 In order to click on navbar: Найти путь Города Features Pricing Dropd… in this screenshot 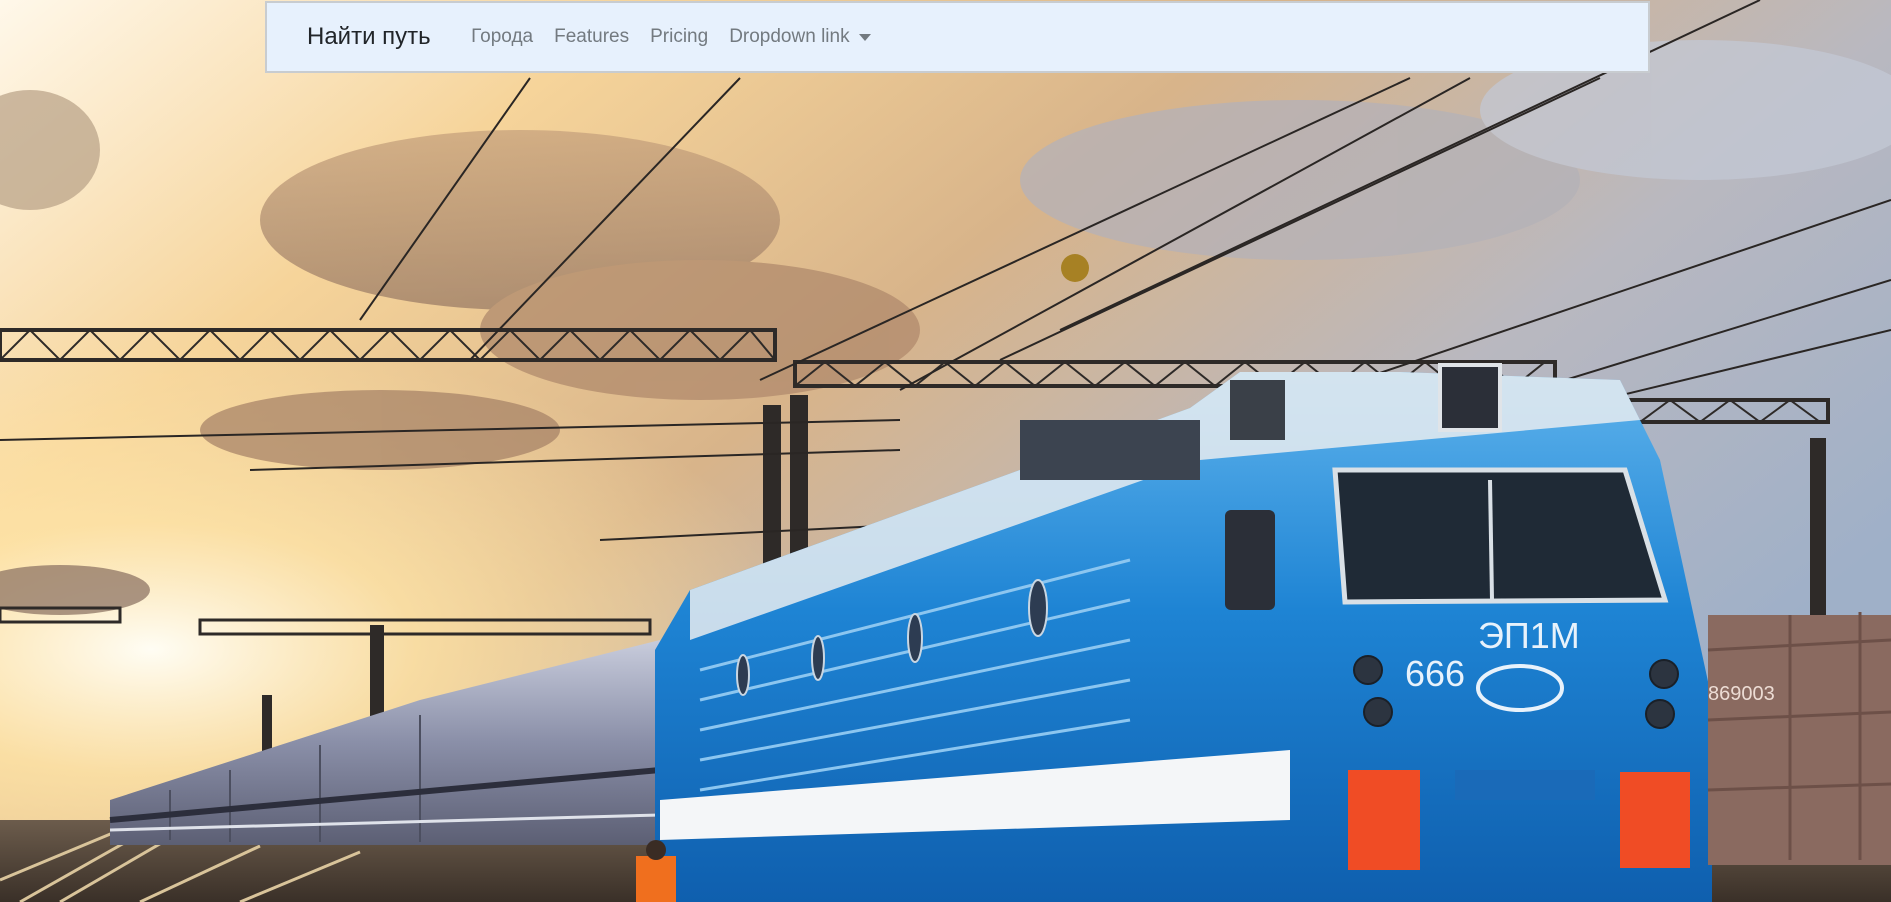, I will do `click(957, 37)`.